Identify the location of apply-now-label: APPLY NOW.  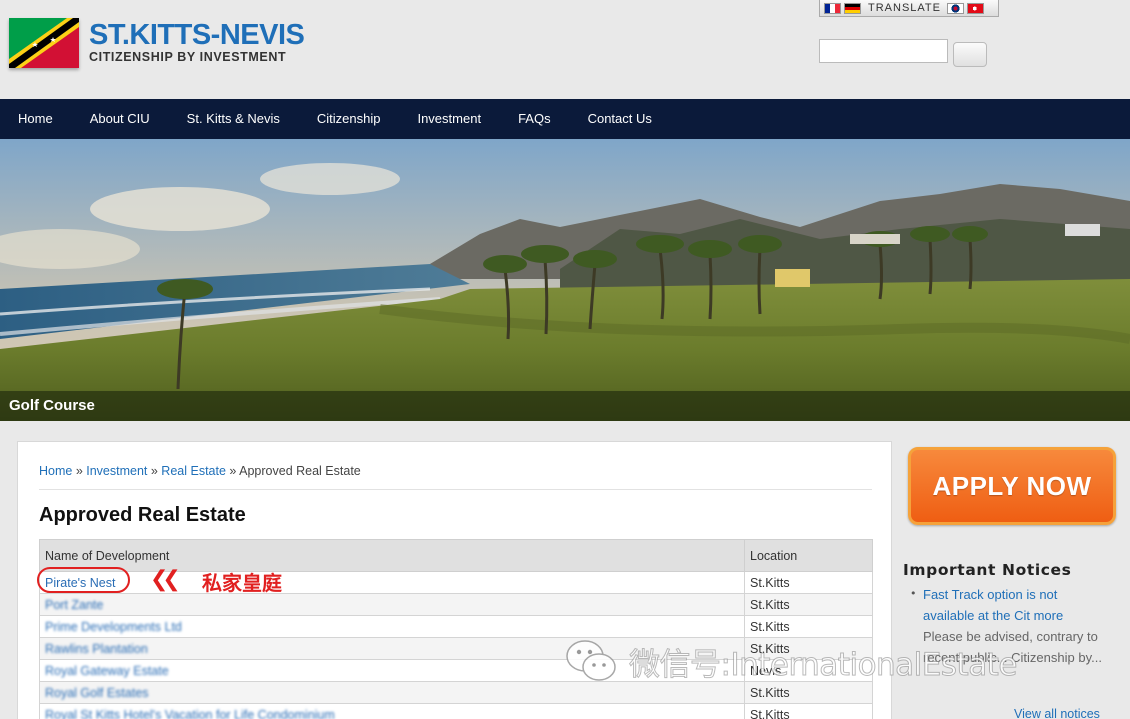
(1012, 485).